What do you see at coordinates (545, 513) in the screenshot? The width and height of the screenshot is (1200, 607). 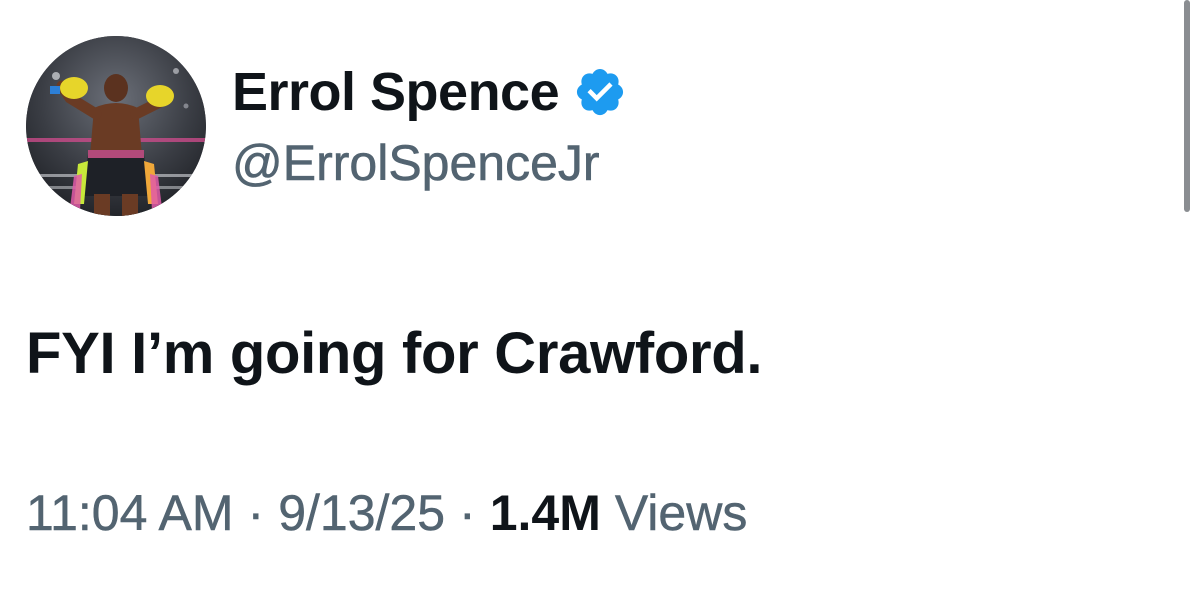 I see `views-count: 1.4M` at bounding box center [545, 513].